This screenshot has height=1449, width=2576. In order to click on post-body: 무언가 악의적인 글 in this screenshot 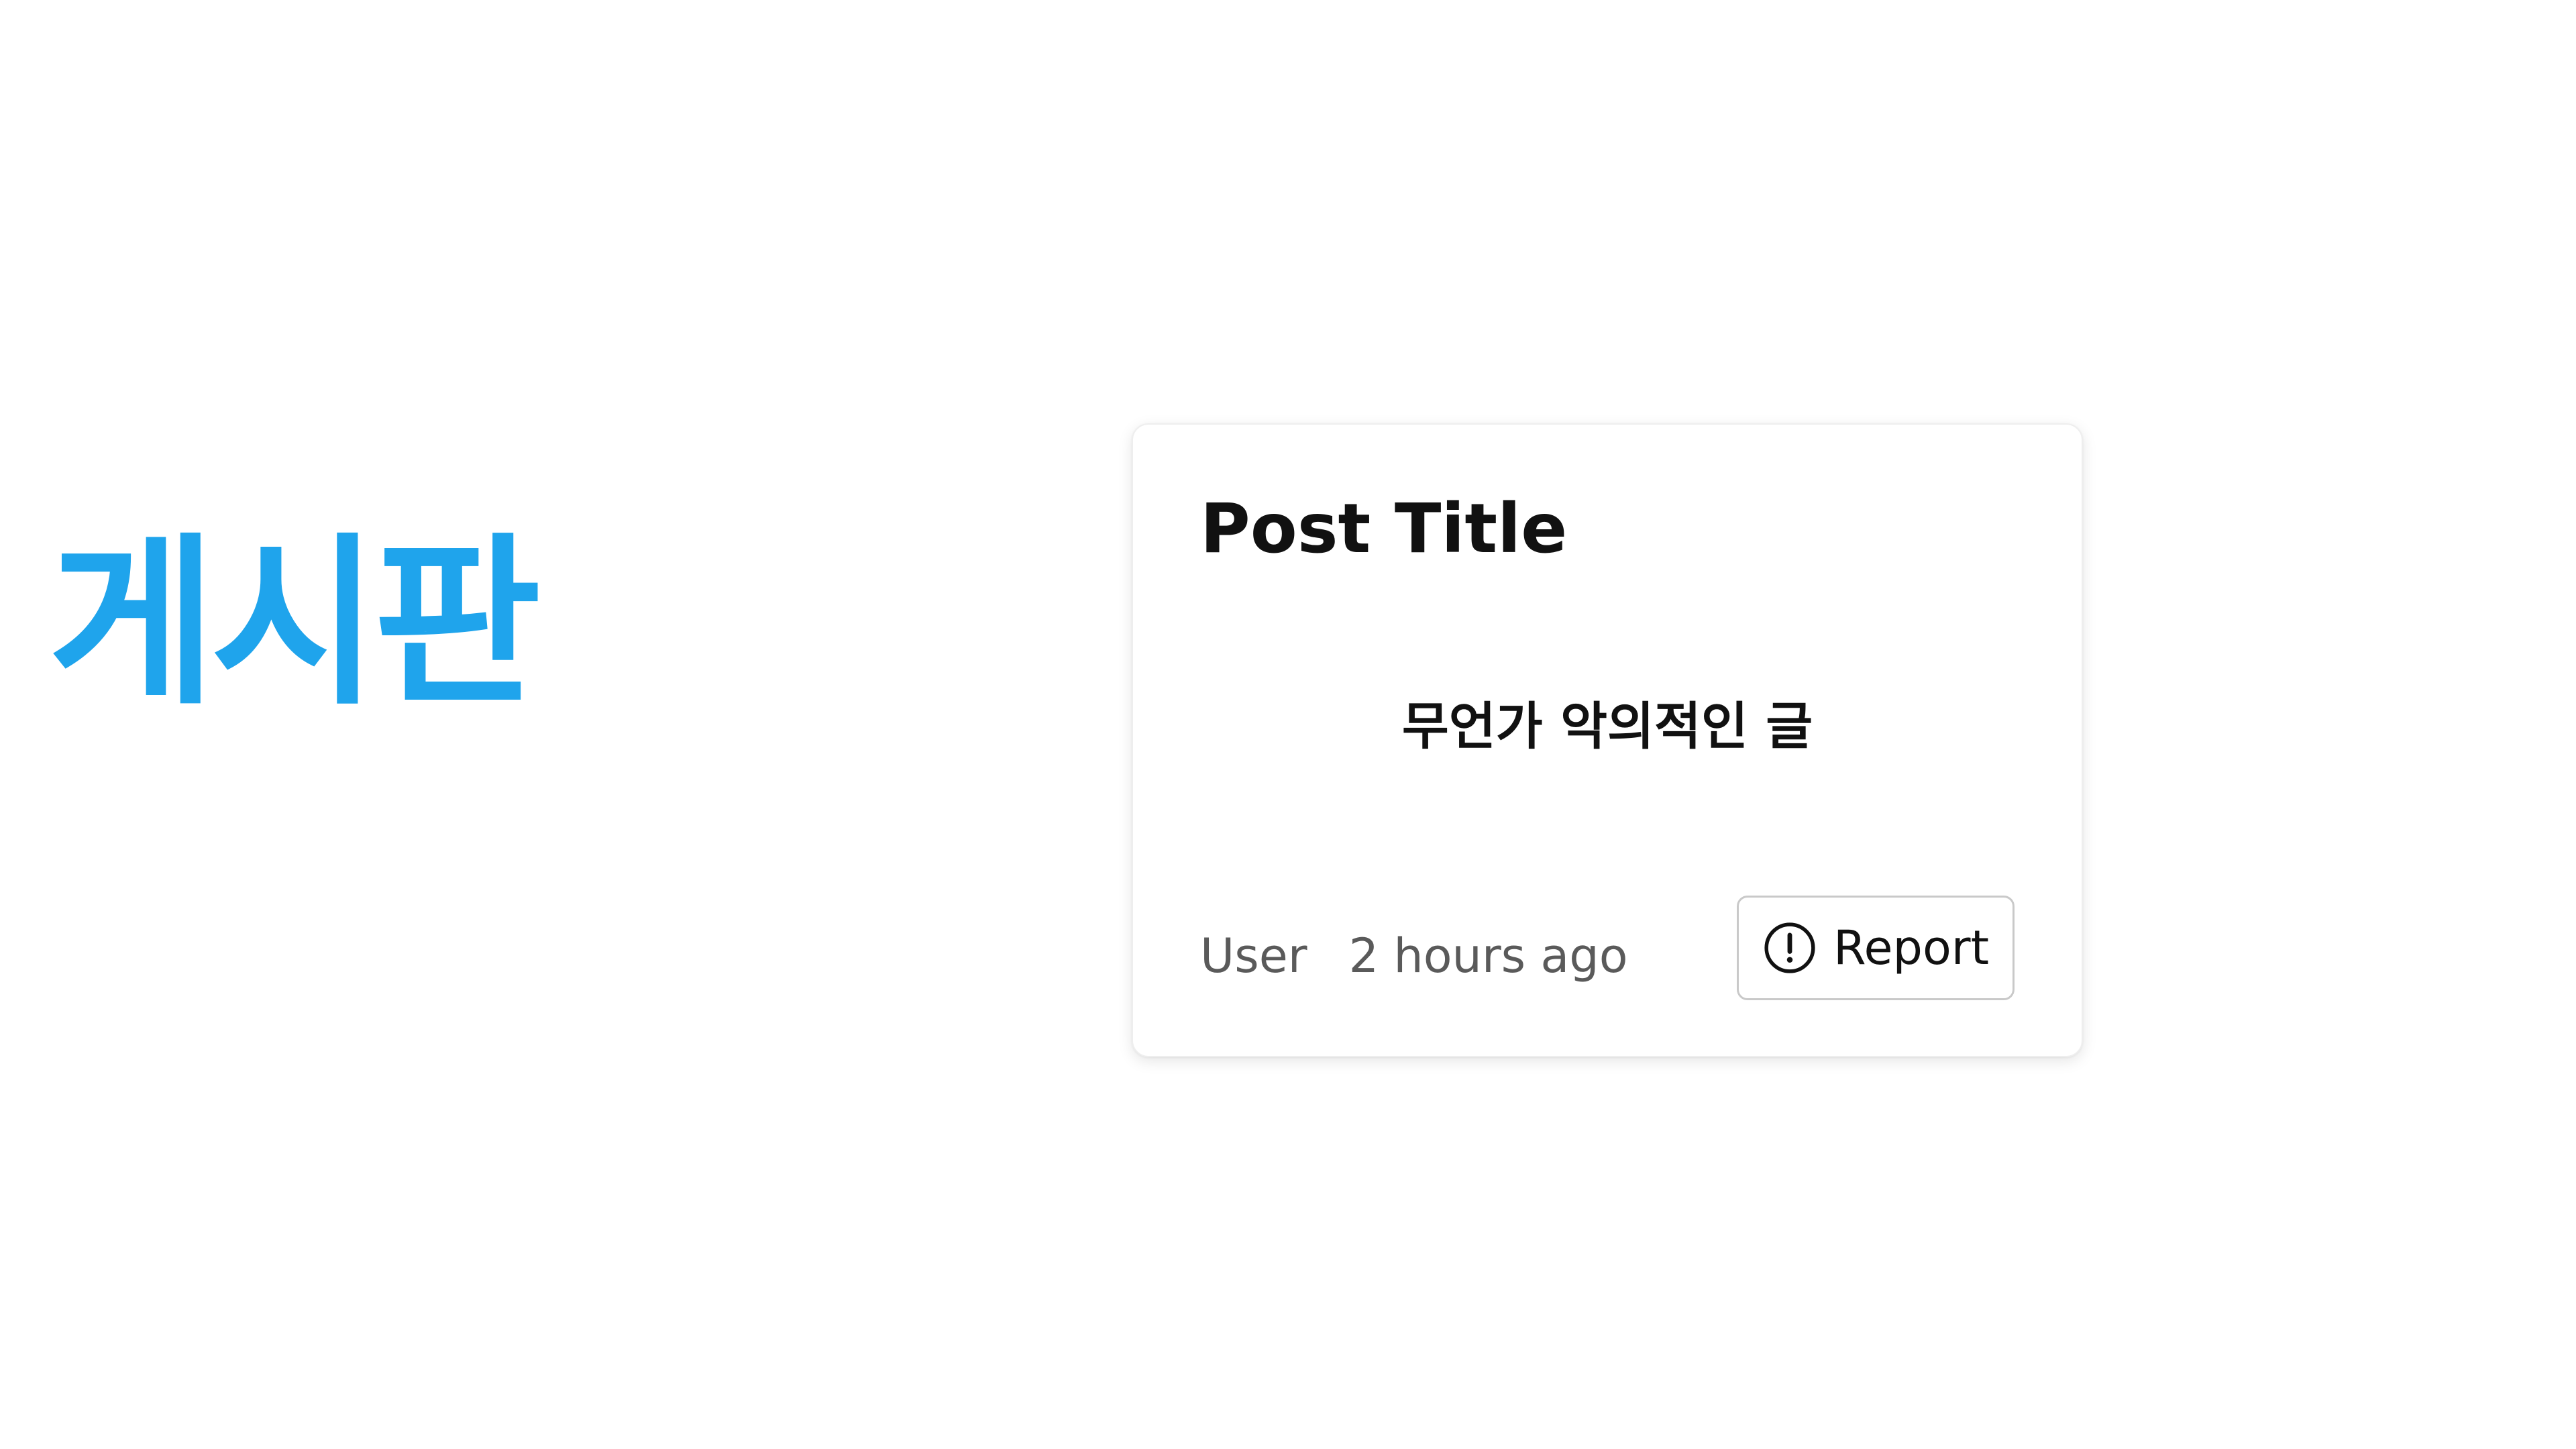, I will do `click(1607, 726)`.